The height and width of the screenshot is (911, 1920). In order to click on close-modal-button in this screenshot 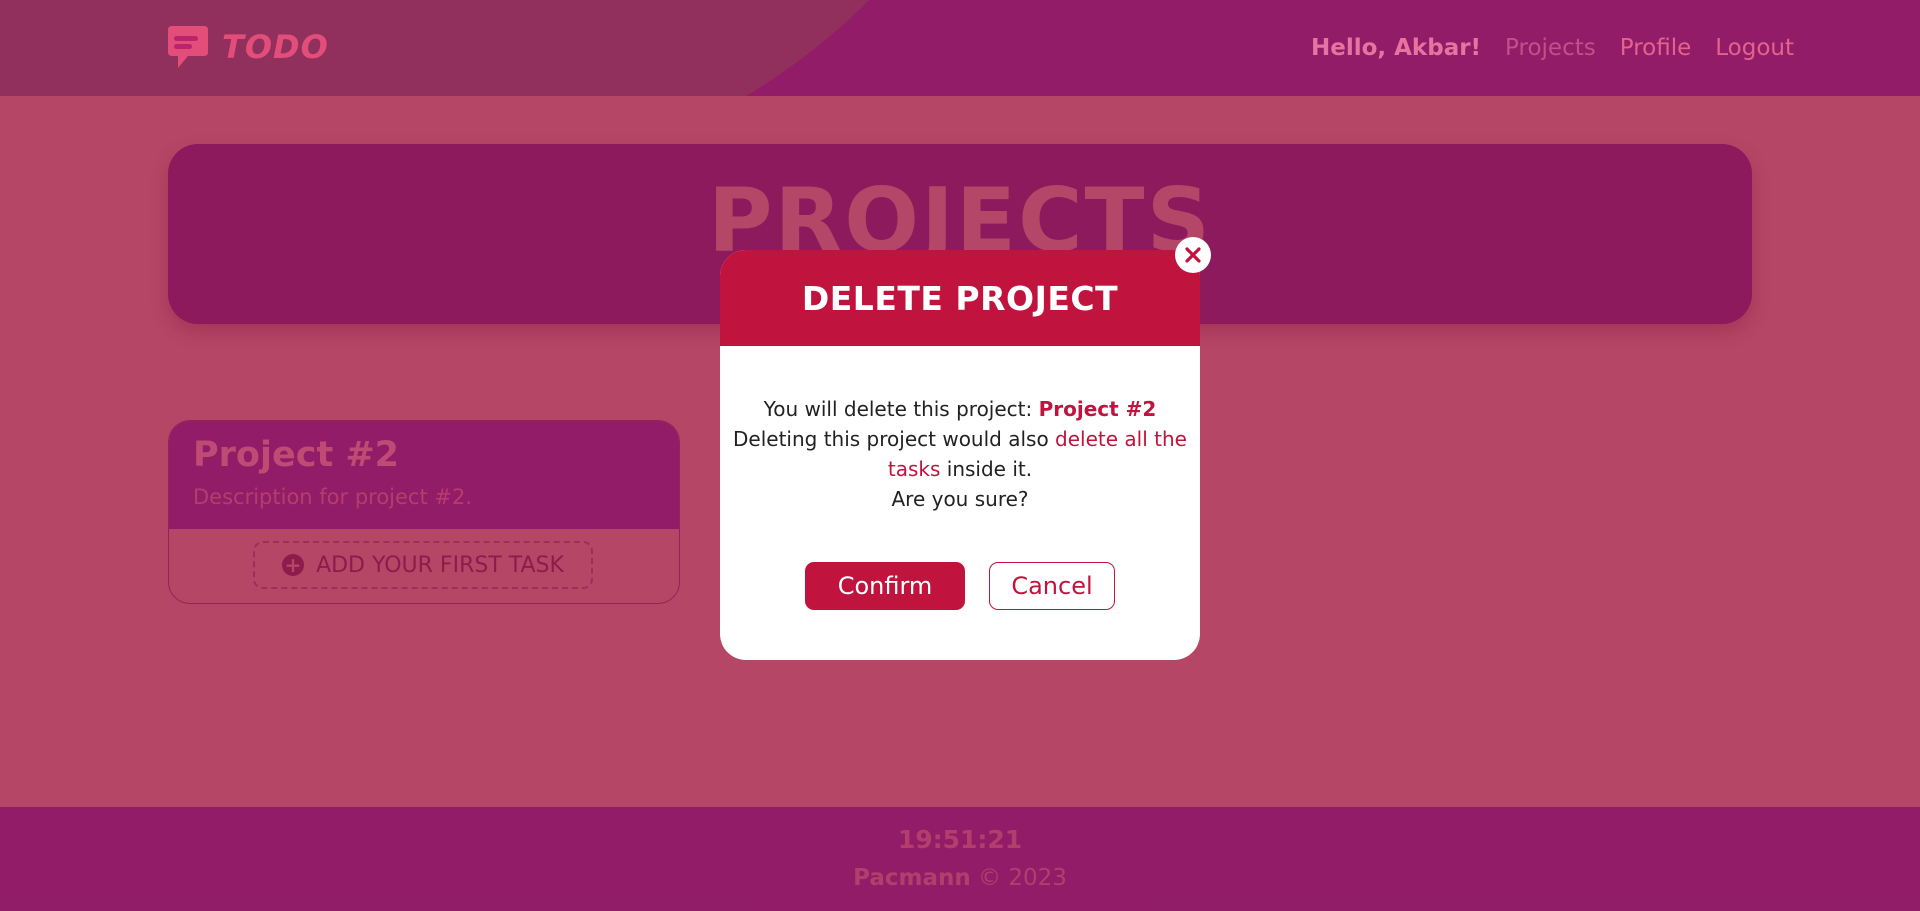, I will do `click(1193, 255)`.